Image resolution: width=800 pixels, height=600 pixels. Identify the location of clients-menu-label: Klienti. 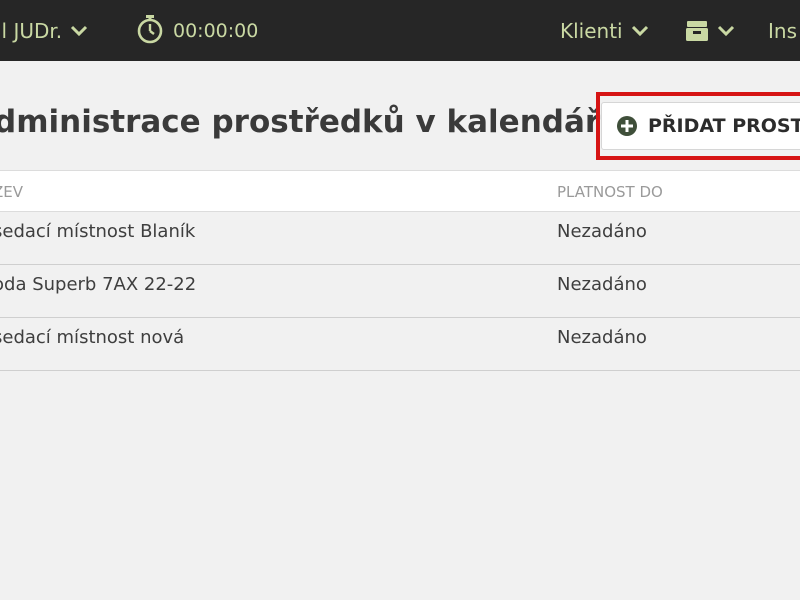
(591, 30).